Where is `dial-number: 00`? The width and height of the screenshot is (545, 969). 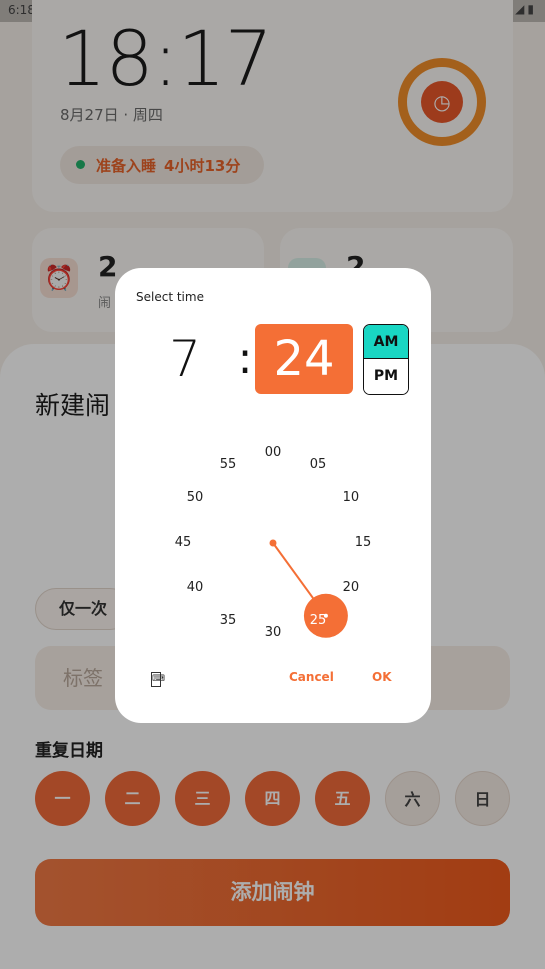
dial-number: 00 is located at coordinates (273, 453).